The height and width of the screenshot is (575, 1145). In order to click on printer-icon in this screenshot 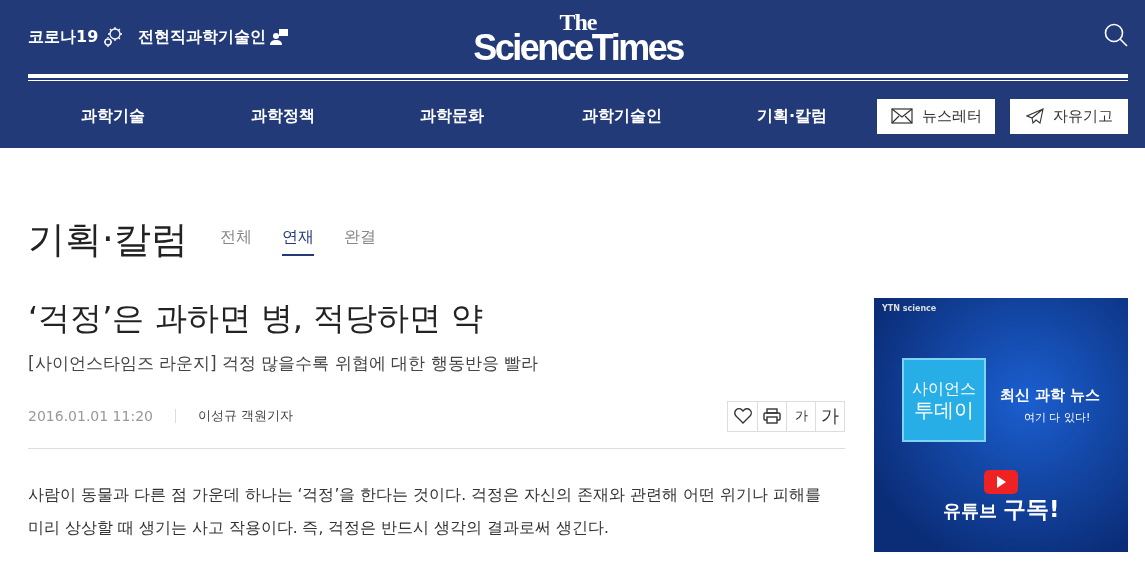, I will do `click(772, 416)`.